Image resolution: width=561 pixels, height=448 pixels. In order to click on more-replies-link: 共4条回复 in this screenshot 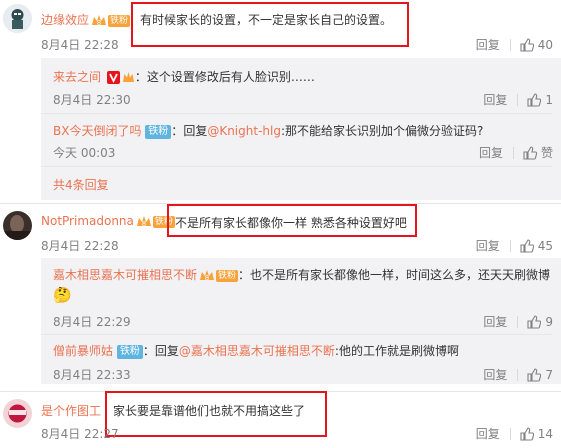, I will do `click(81, 184)`.